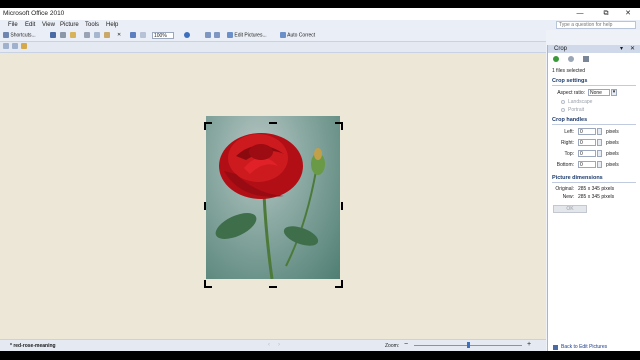 The height and width of the screenshot is (360, 640). Describe the element at coordinates (599, 131) in the screenshot. I see `left-spinner` at that location.